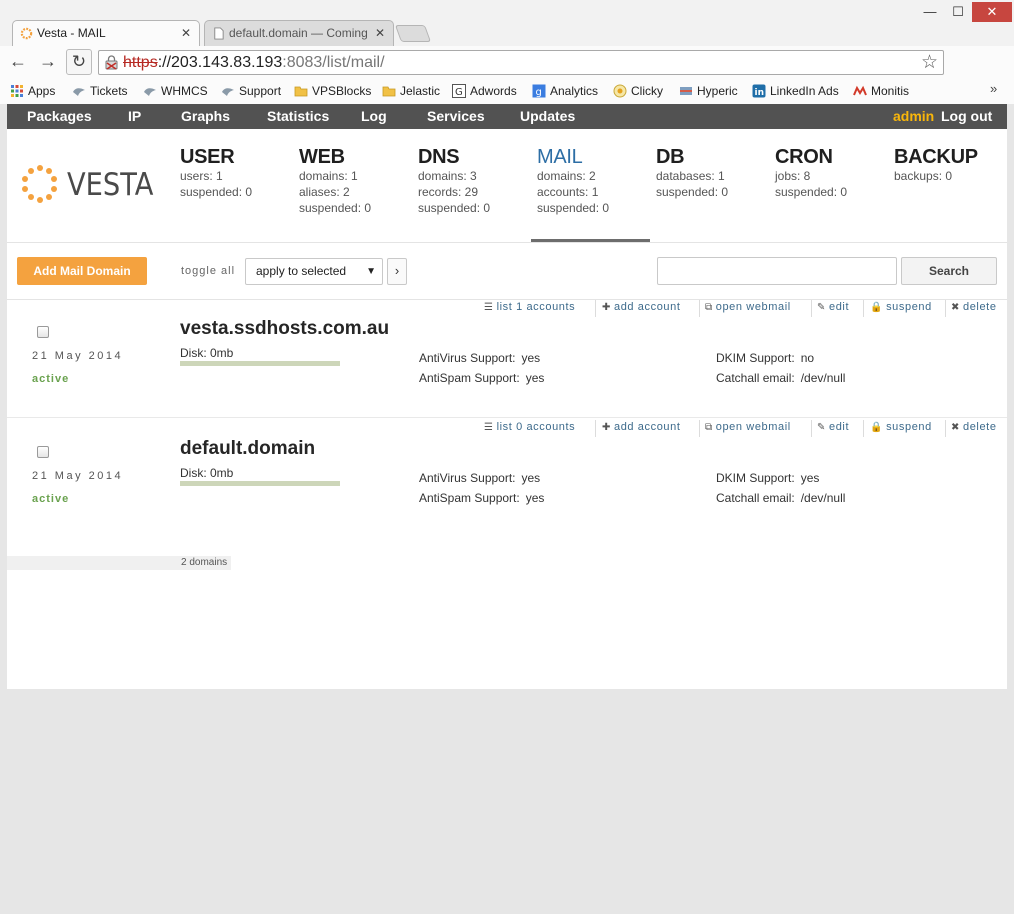 This screenshot has width=1014, height=914. I want to click on stat-cron: CRON jobs: 8 suspended: 0, so click(835, 173).